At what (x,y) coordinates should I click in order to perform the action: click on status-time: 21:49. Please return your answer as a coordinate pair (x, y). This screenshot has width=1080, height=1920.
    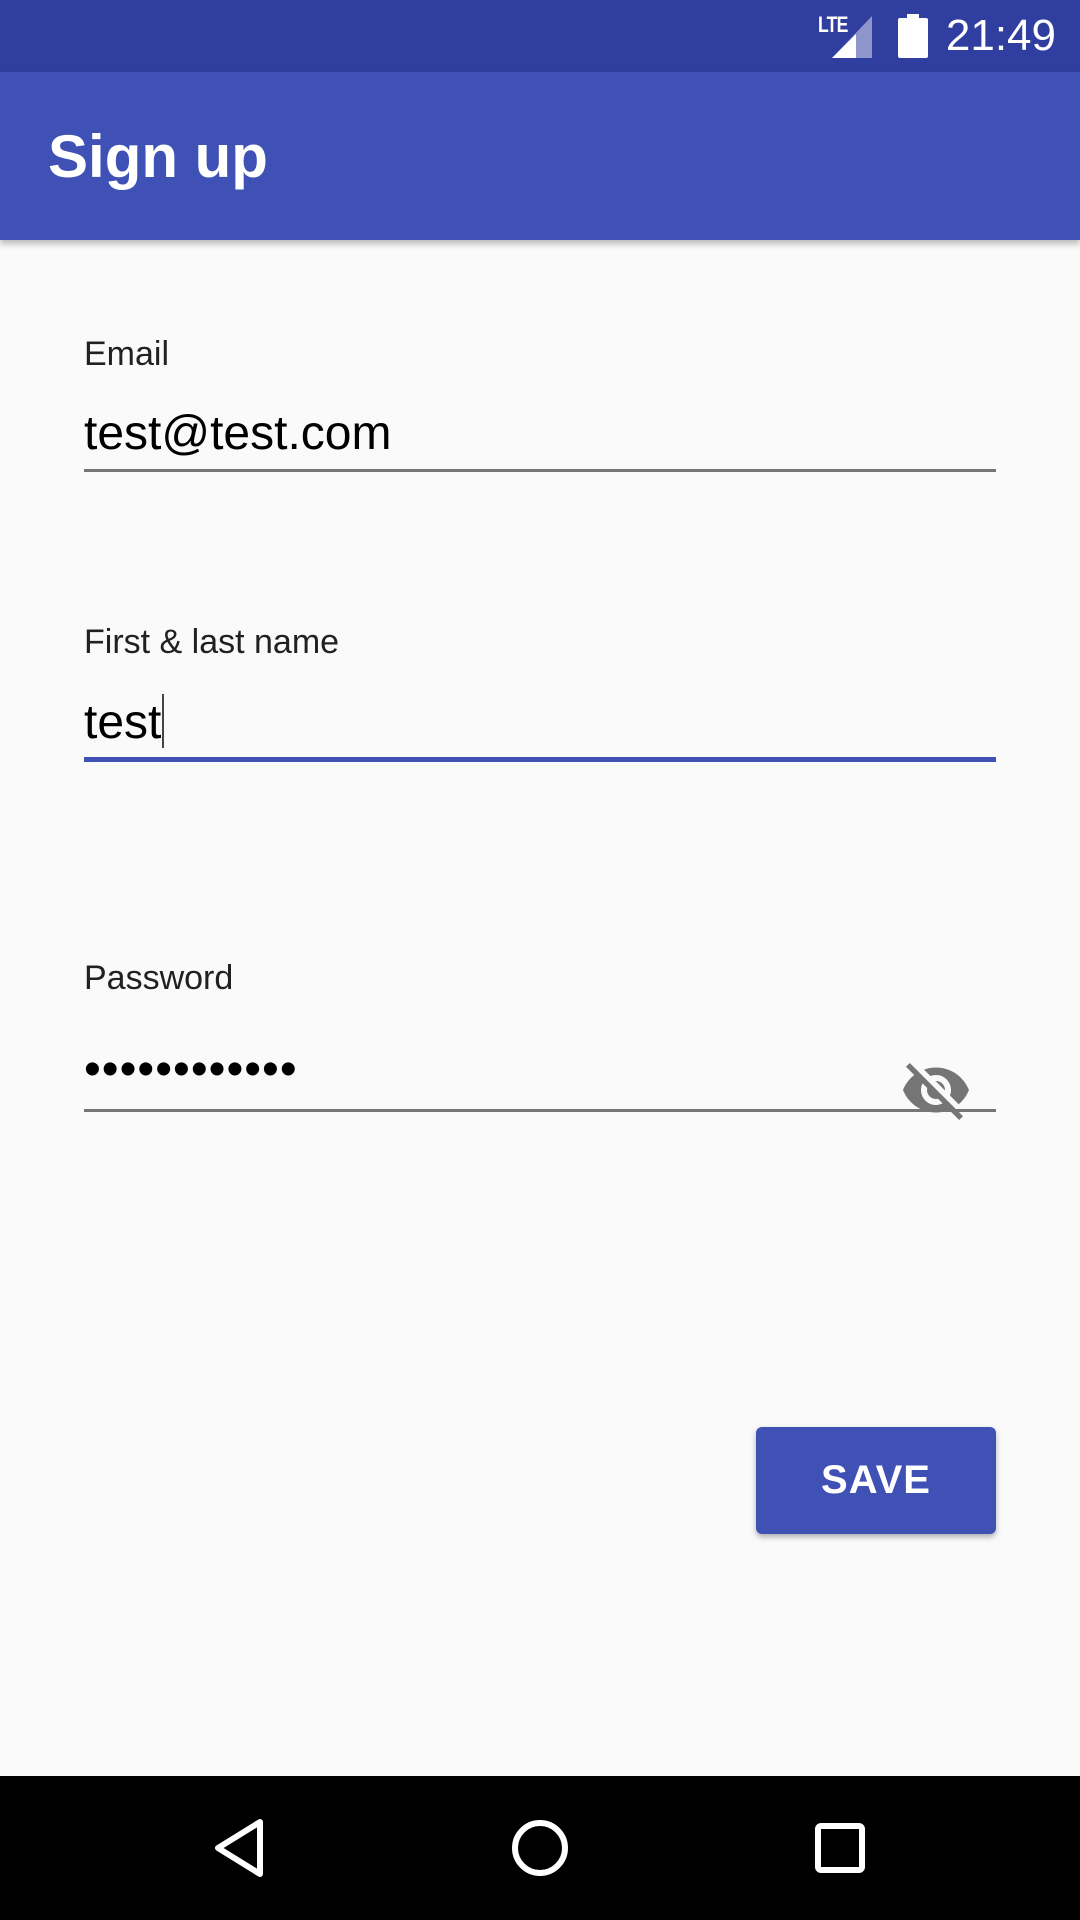
    Looking at the image, I should click on (1000, 35).